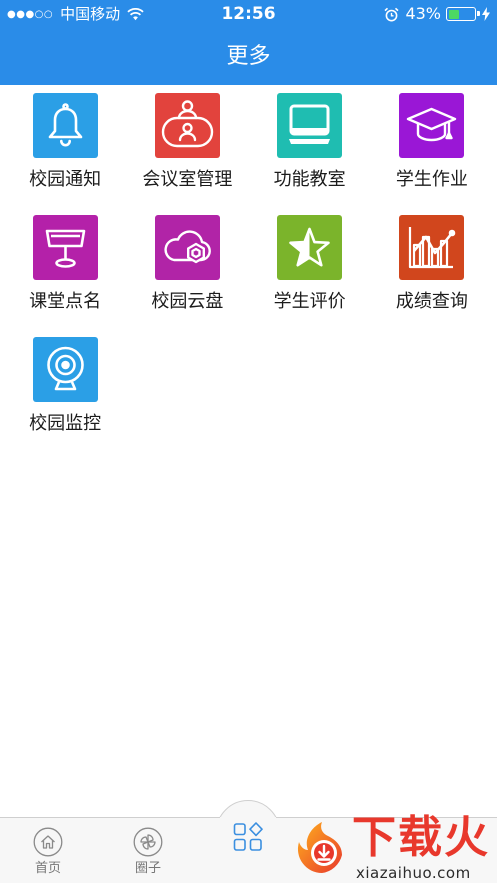  What do you see at coordinates (47, 868) in the screenshot?
I see `tab-label: 首页` at bounding box center [47, 868].